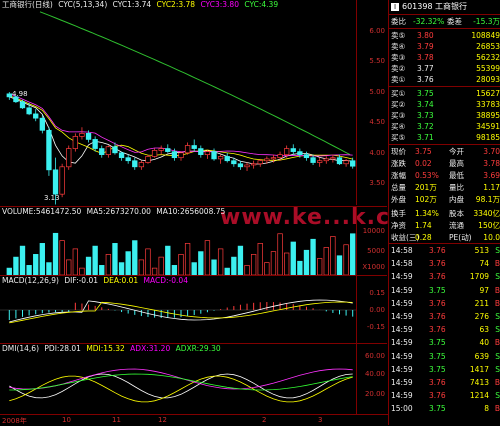  Describe the element at coordinates (445, 175) in the screenshot. I see `stat-row: 涨幅 0.53% 最低 3.69` at that location.